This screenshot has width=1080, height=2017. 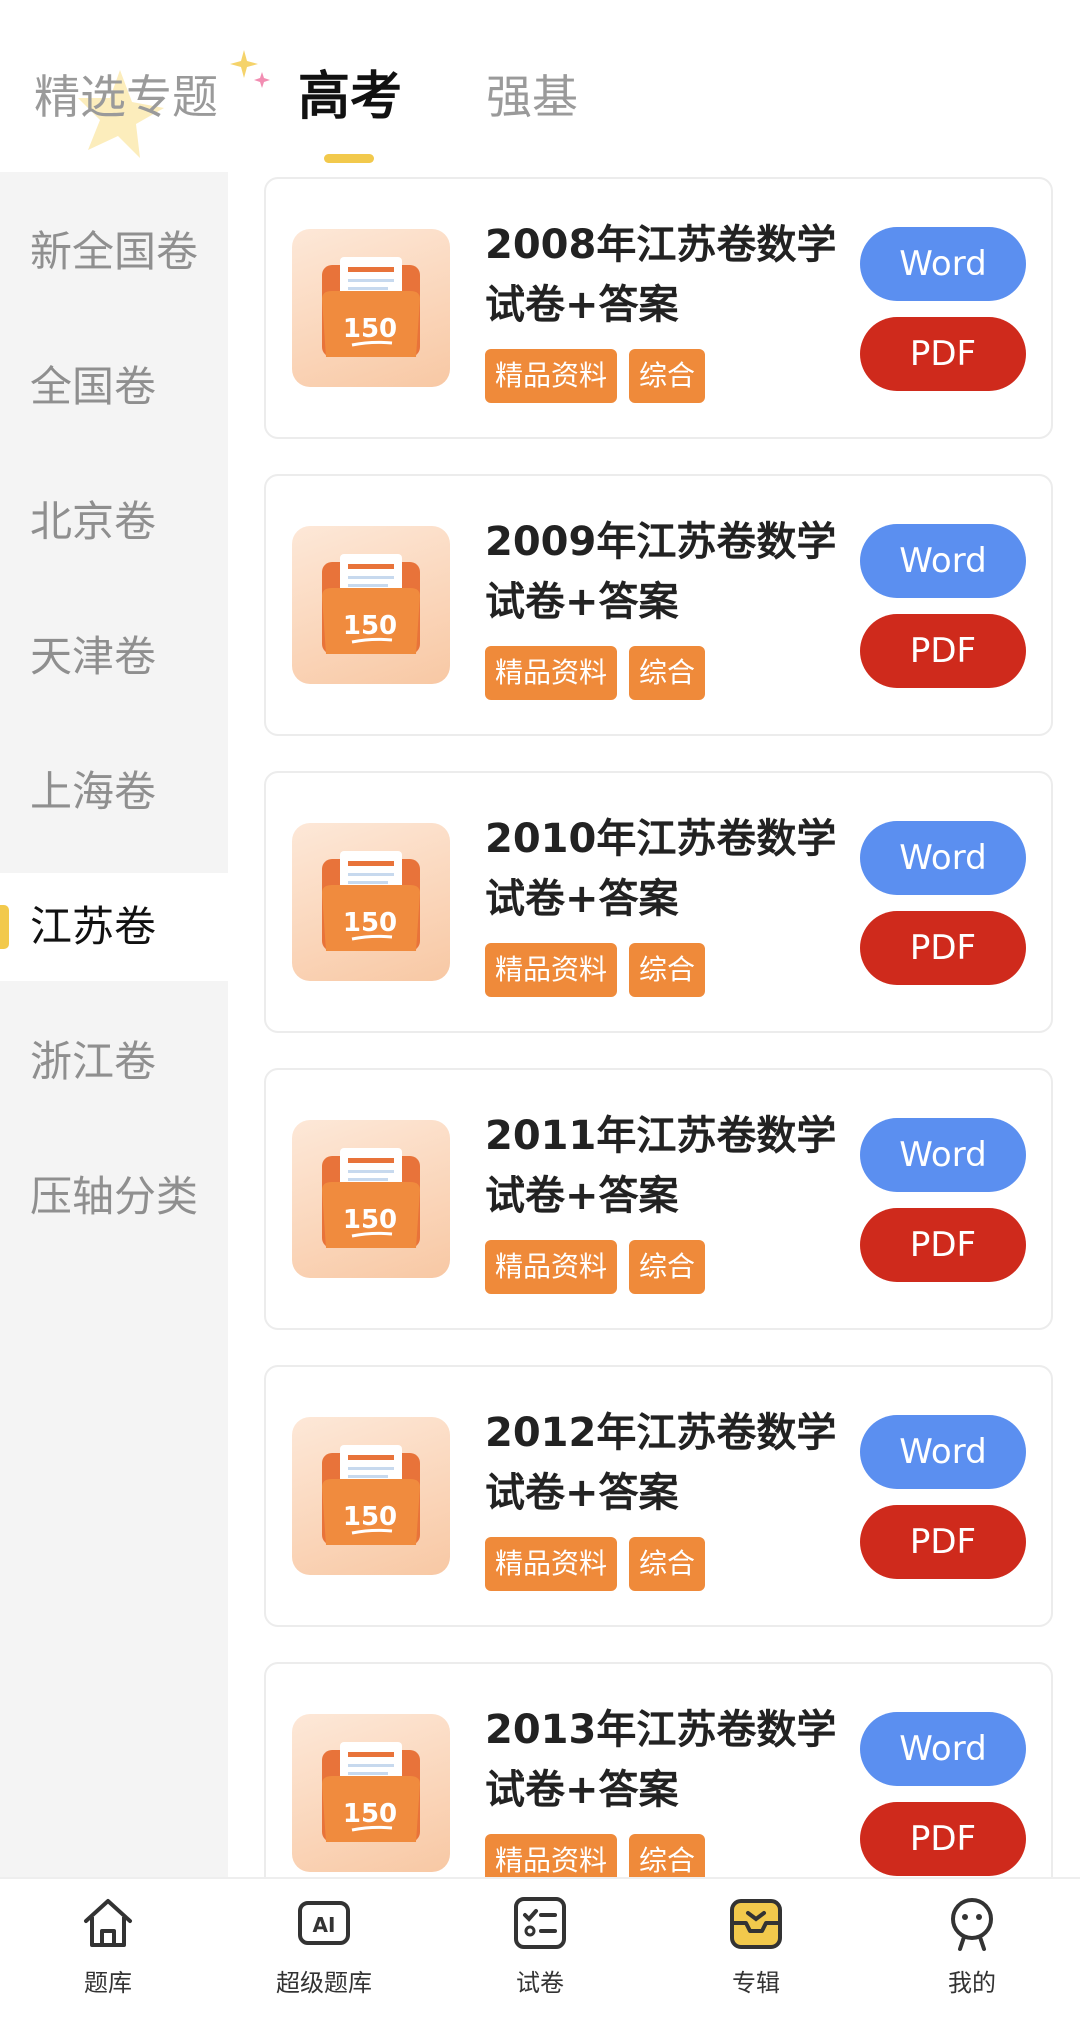 What do you see at coordinates (661, 572) in the screenshot?
I see `paper-title: 2009年江苏卷数学试卷+答案` at bounding box center [661, 572].